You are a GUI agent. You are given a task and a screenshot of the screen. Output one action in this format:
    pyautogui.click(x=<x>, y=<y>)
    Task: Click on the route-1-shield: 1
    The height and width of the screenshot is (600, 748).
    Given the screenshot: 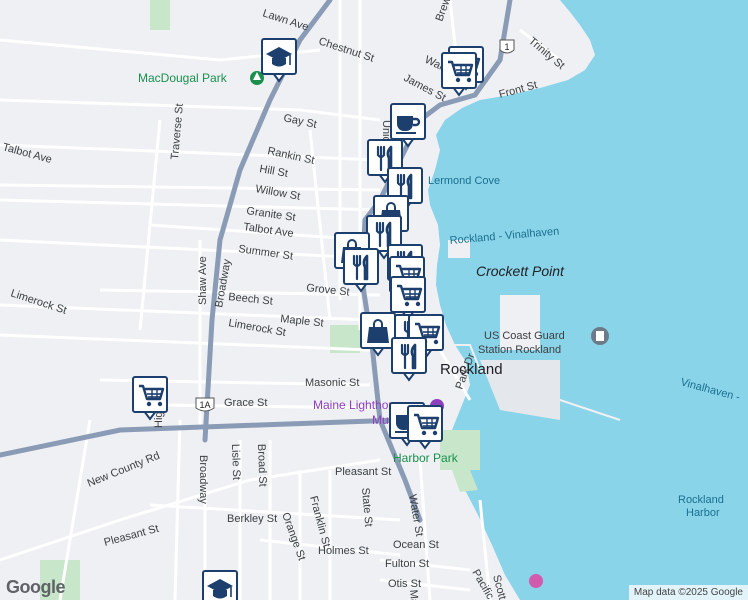 What is the action you would take?
    pyautogui.click(x=507, y=46)
    